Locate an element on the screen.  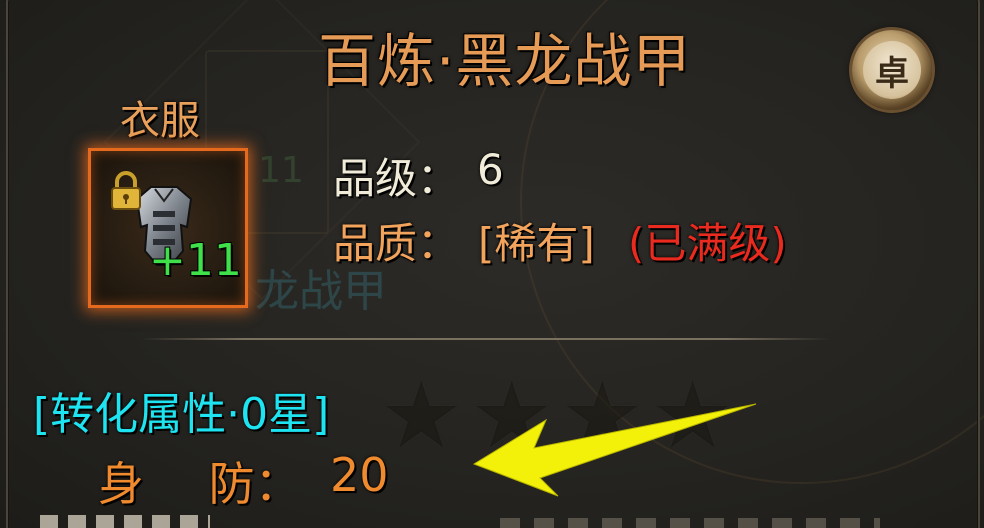
quality-max-status: (已满级) is located at coordinates (707, 243).